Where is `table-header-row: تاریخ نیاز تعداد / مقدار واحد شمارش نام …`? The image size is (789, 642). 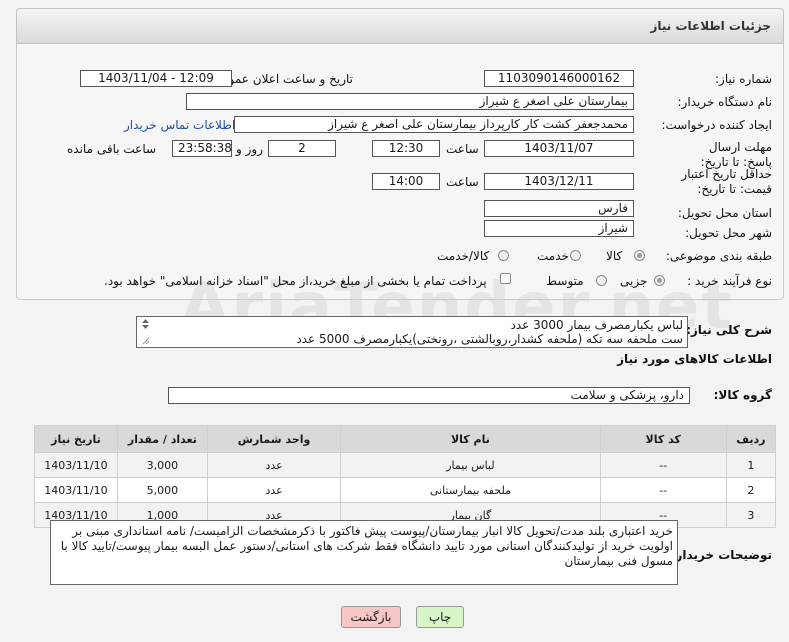 table-header-row: تاریخ نیاز تعداد / مقدار واحد شمارش نام … is located at coordinates (405, 439).